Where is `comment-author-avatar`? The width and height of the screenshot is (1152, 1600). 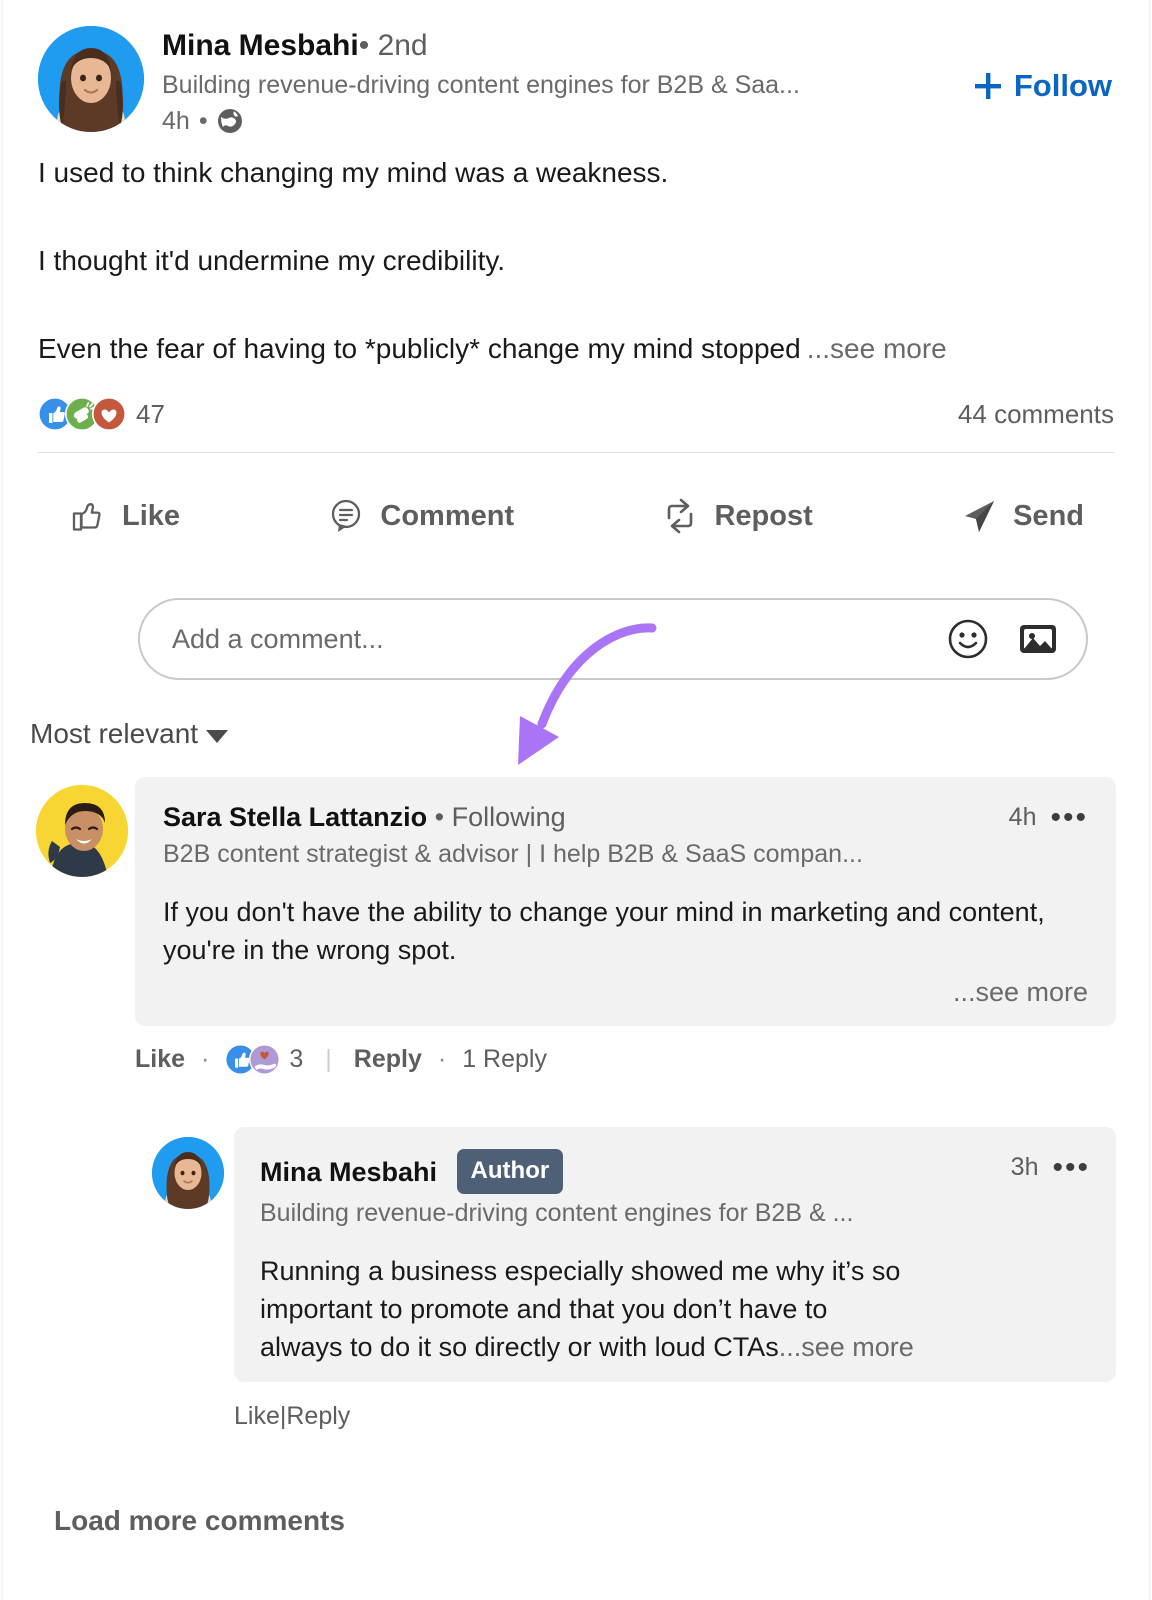 comment-author-avatar is located at coordinates (82, 831).